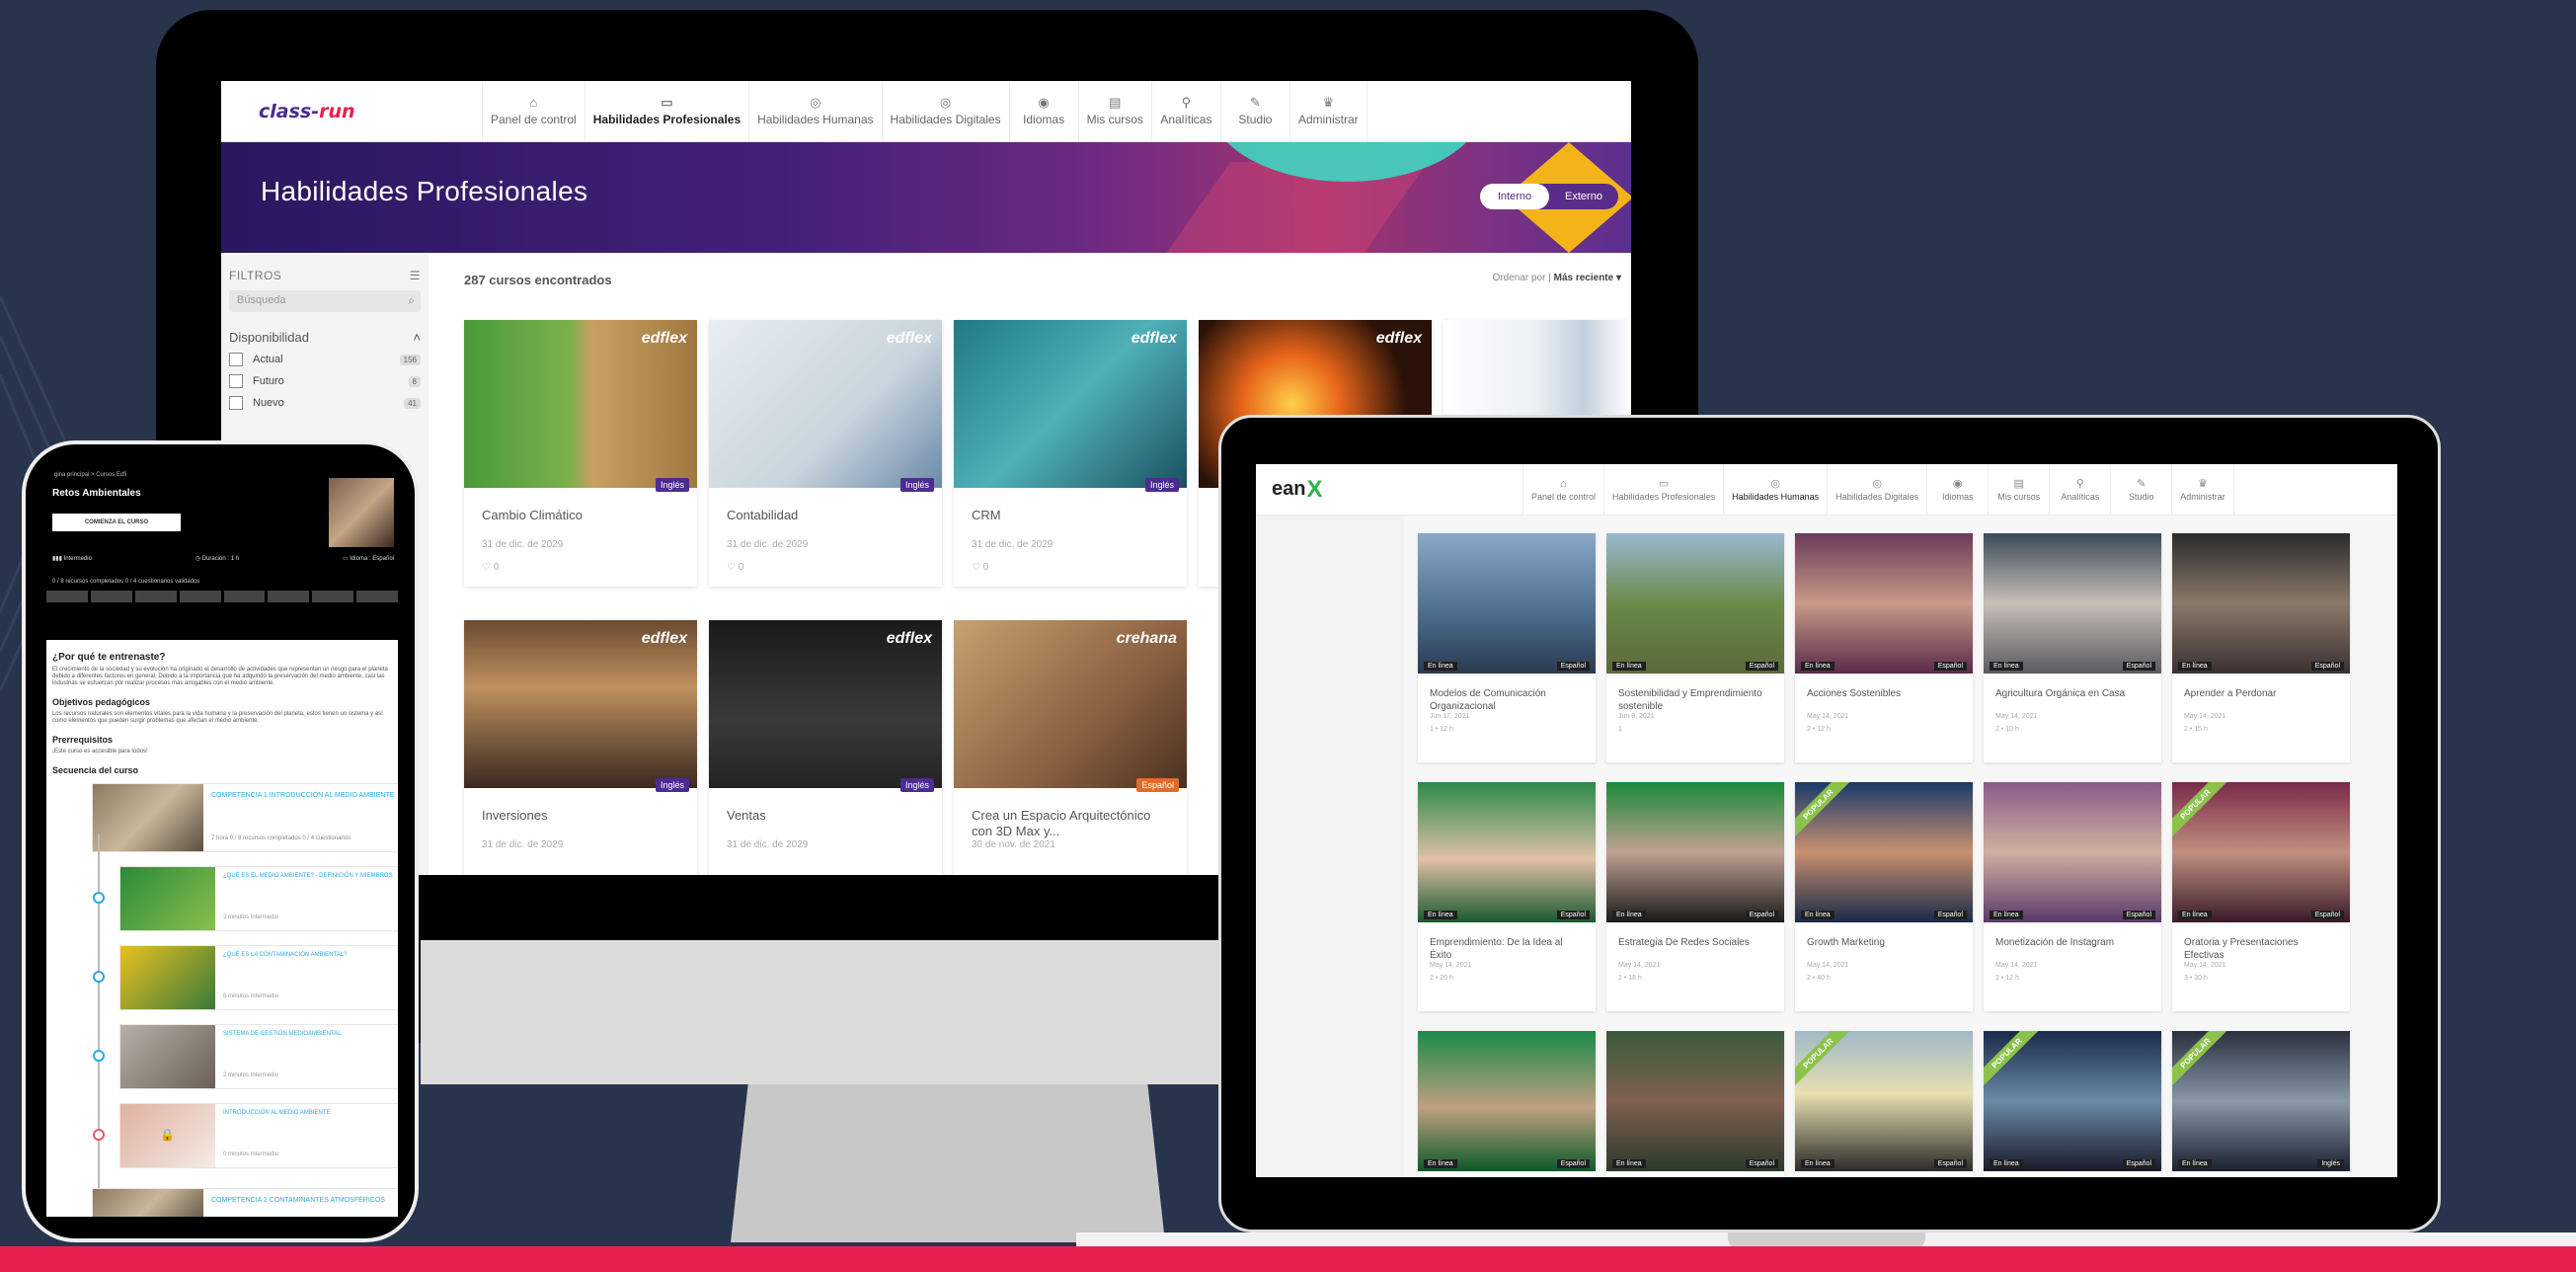 This screenshot has height=1272, width=2576. What do you see at coordinates (251, 917) in the screenshot?
I see `item-meta: 2 minutos Intermedio` at bounding box center [251, 917].